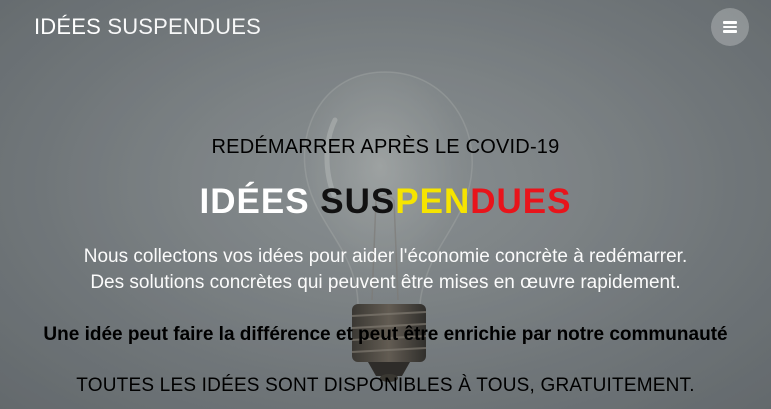 This screenshot has width=771, height=409. What do you see at coordinates (68, 26) in the screenshot?
I see `brand-bold-text: IDÉES` at bounding box center [68, 26].